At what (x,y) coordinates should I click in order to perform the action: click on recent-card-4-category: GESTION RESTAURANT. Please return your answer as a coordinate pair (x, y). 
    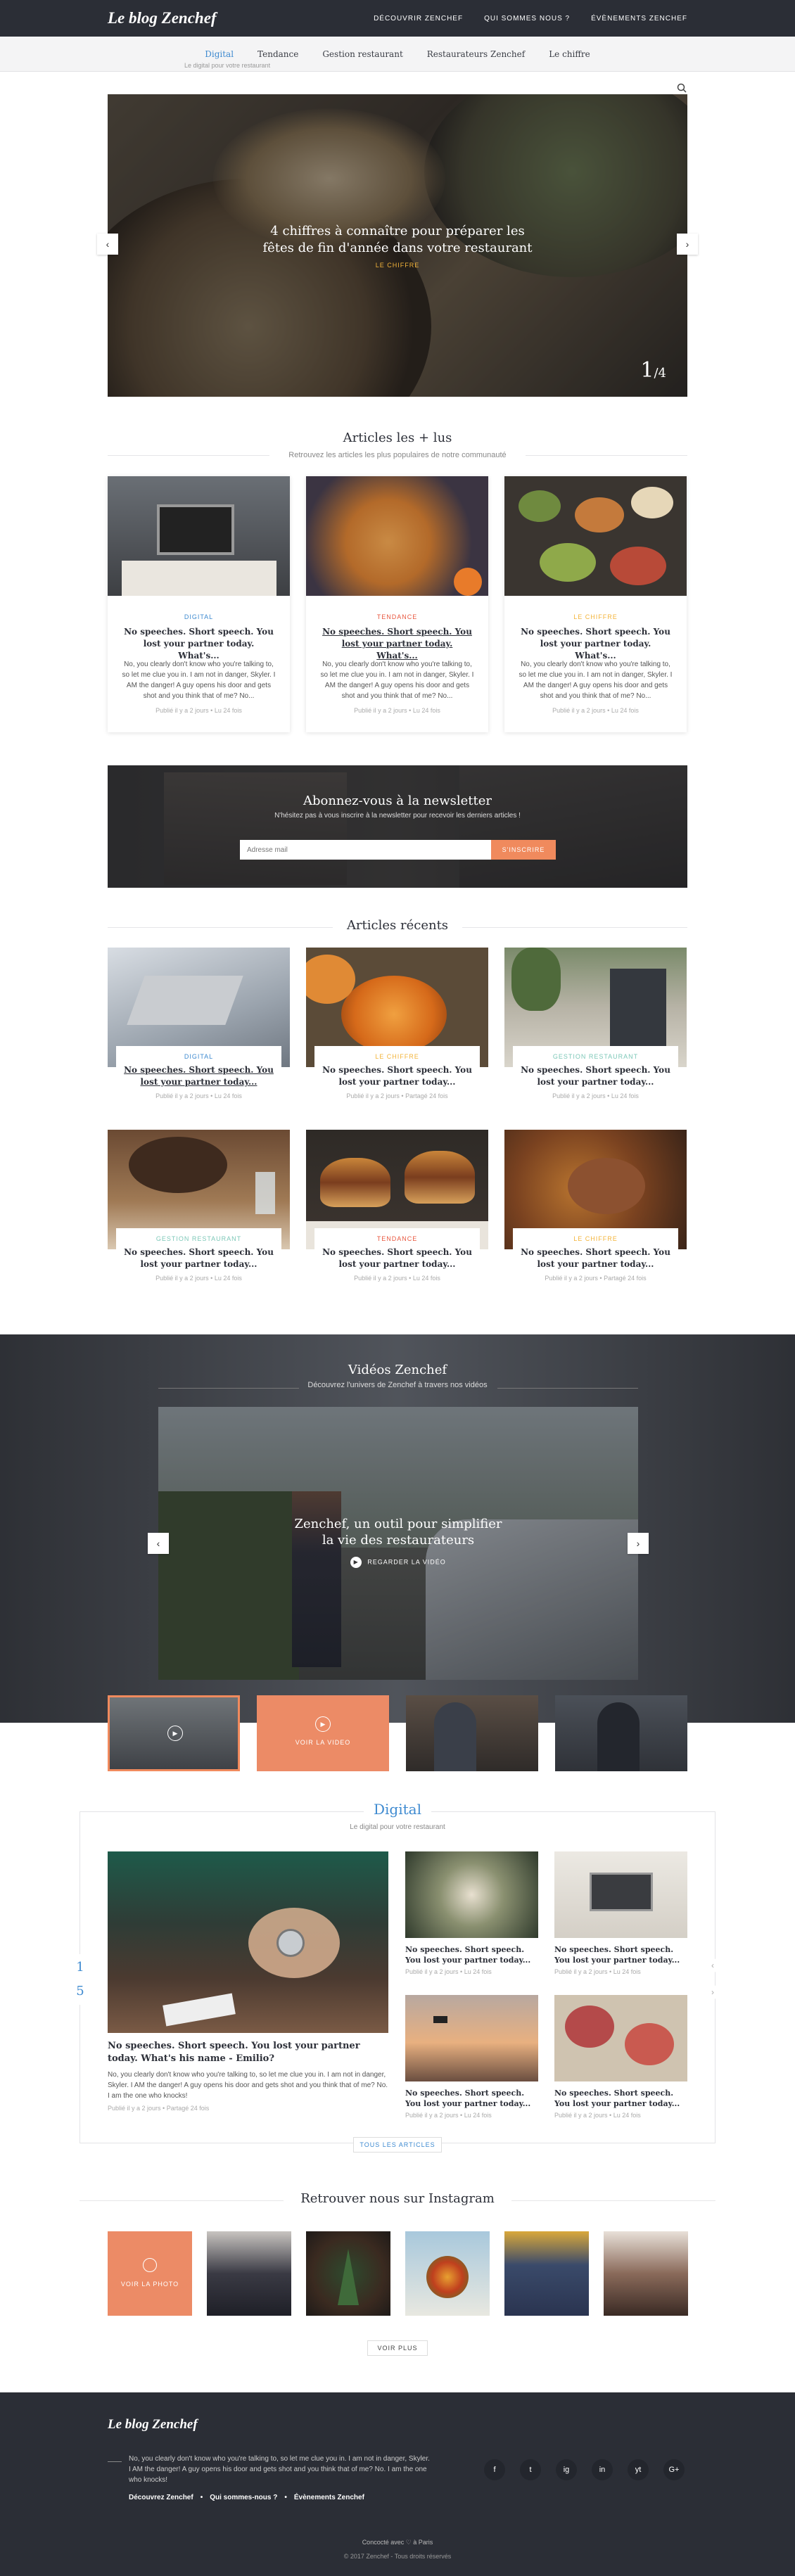
    Looking at the image, I should click on (198, 1238).